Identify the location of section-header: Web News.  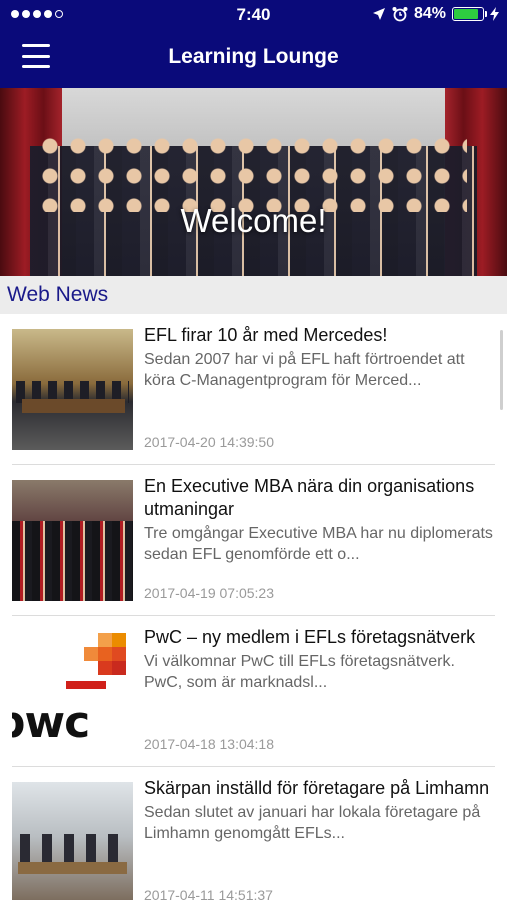
(253, 295).